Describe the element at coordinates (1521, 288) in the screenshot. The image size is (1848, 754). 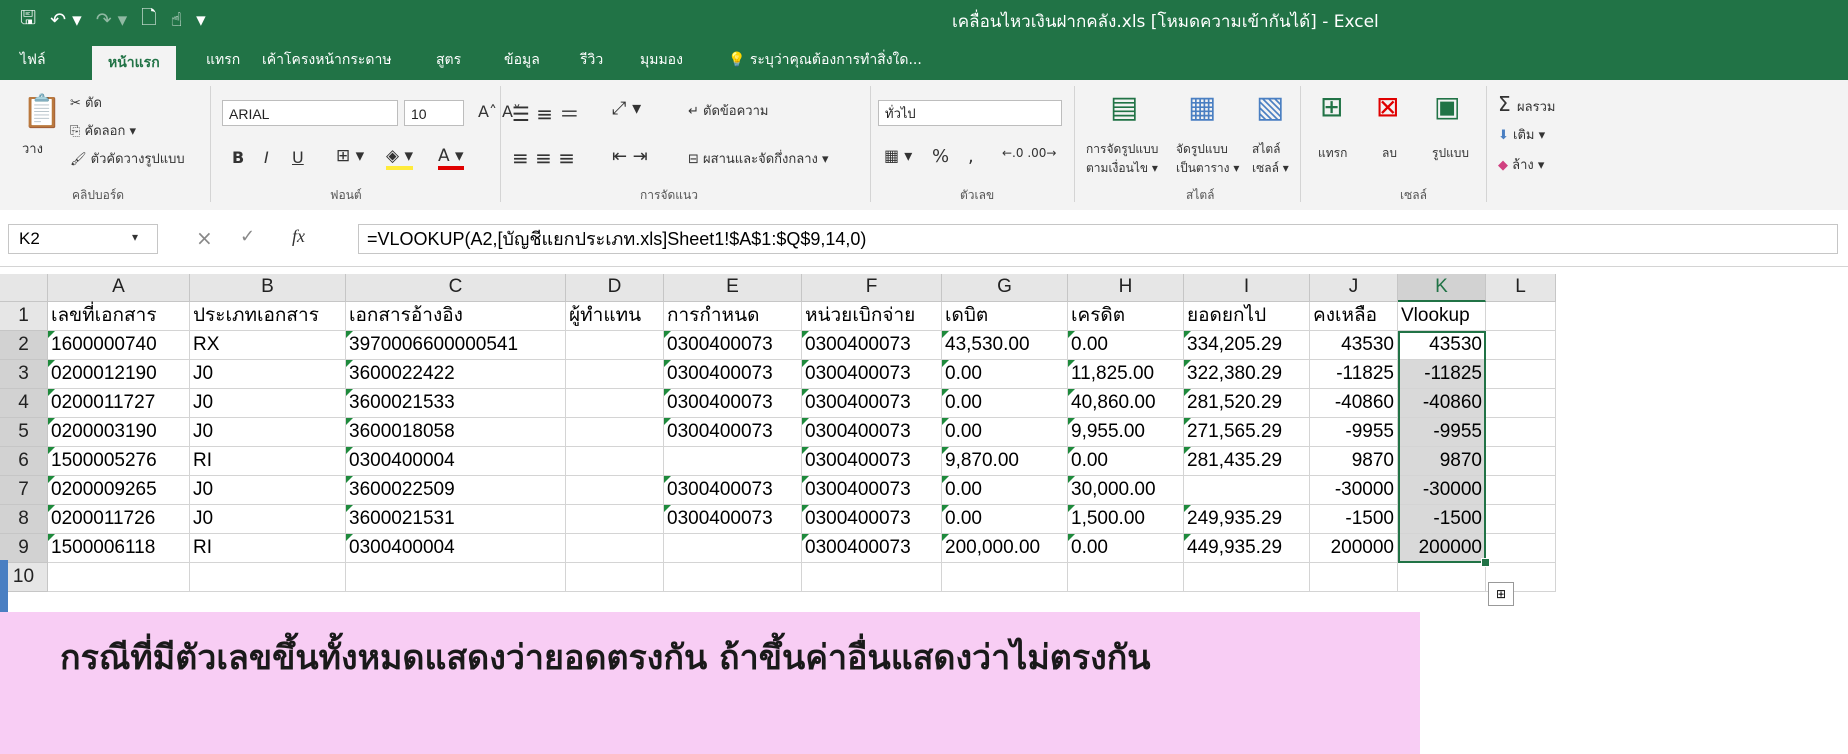
I see `column-header-l: L` at that location.